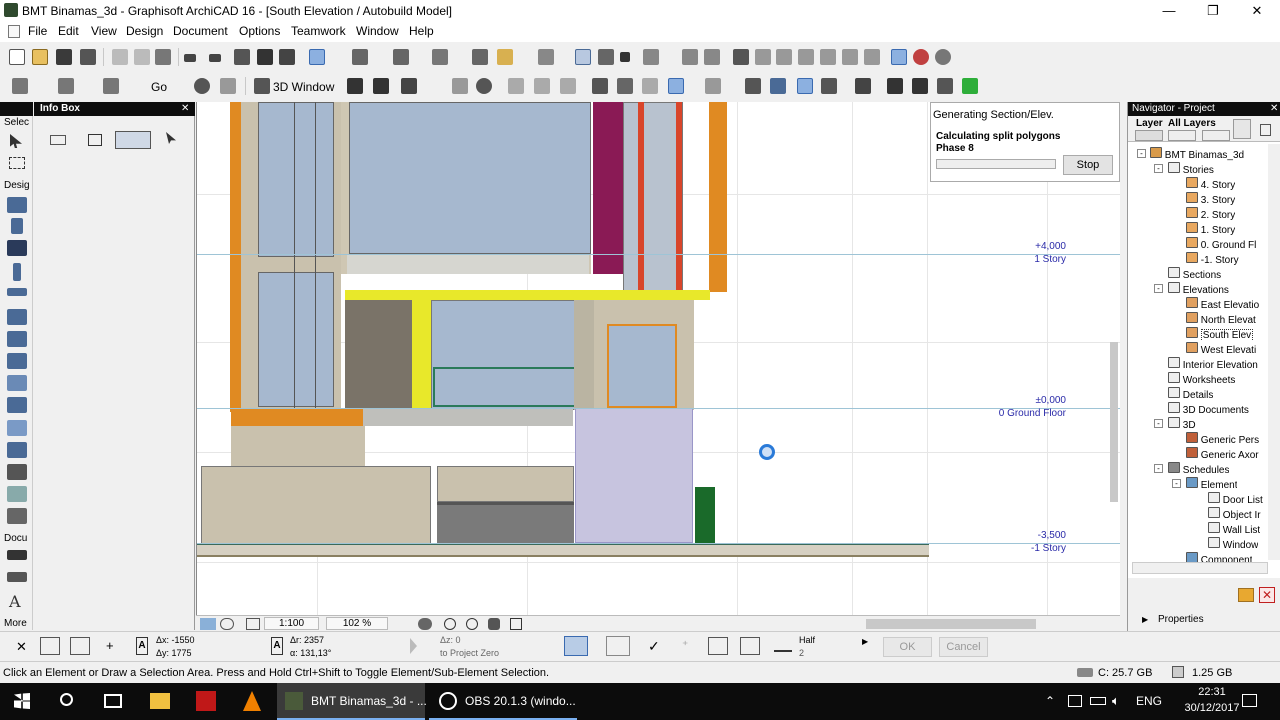 This screenshot has width=1280, height=720. What do you see at coordinates (1234, 514) in the screenshot?
I see `tree-schedule-item: Object Ir` at bounding box center [1234, 514].